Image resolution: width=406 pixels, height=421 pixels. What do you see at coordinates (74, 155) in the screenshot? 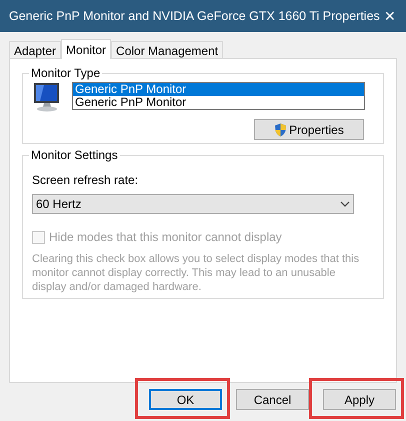
I see `group-title: Monitor Settings` at bounding box center [74, 155].